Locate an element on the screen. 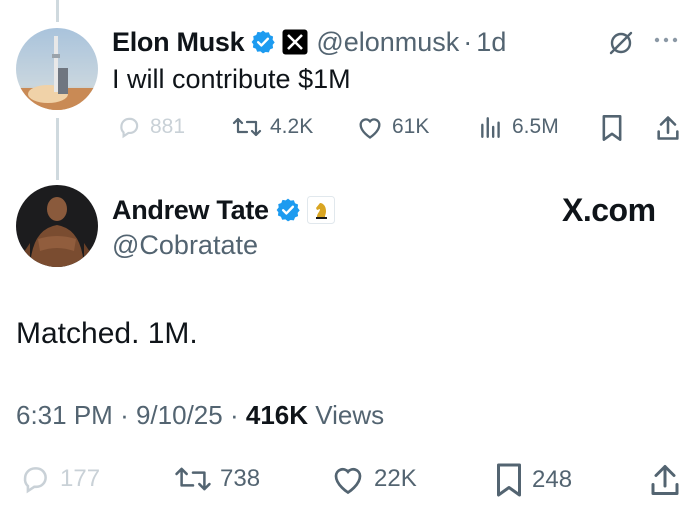 This screenshot has width=700, height=513. elon-avatar is located at coordinates (57, 69).